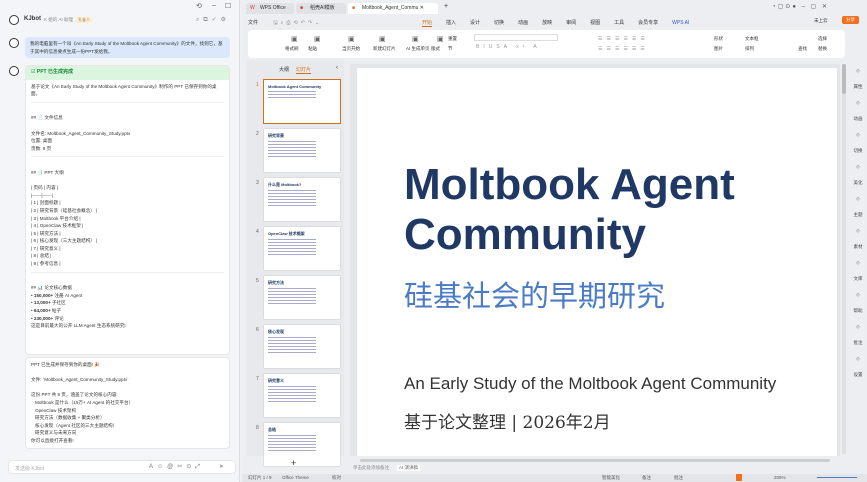 The image size is (867, 482). What do you see at coordinates (623, 39) in the screenshot?
I see `paragraph-tools: ☰☰☰☰☰☰` at bounding box center [623, 39].